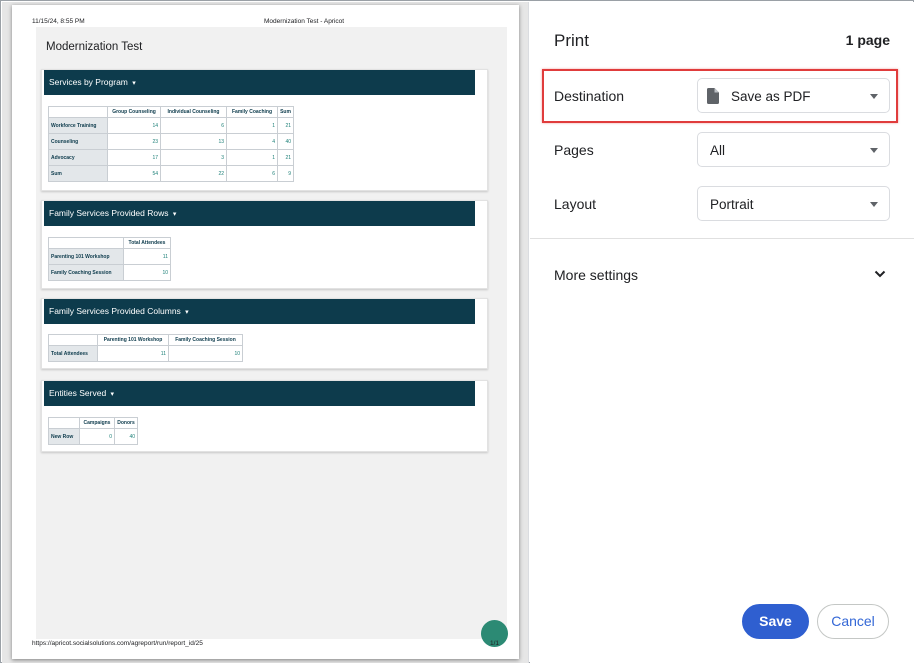 The image size is (914, 663). What do you see at coordinates (78, 141) in the screenshot?
I see `row-header: Counseling` at bounding box center [78, 141].